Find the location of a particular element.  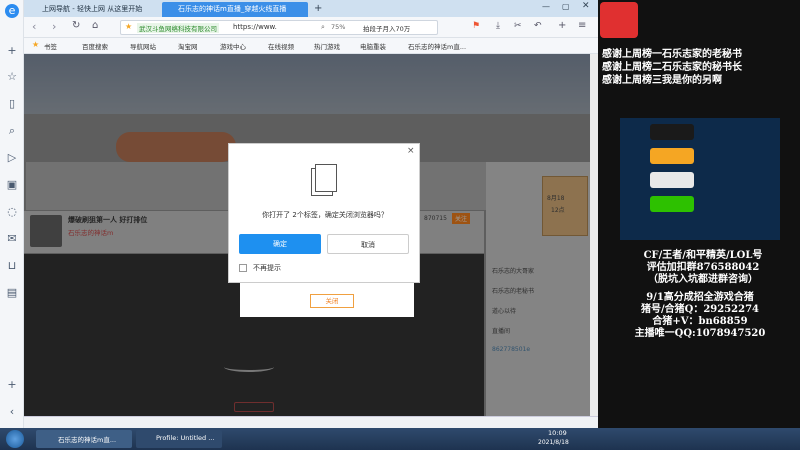

tiktok-icon is located at coordinates (672, 132).